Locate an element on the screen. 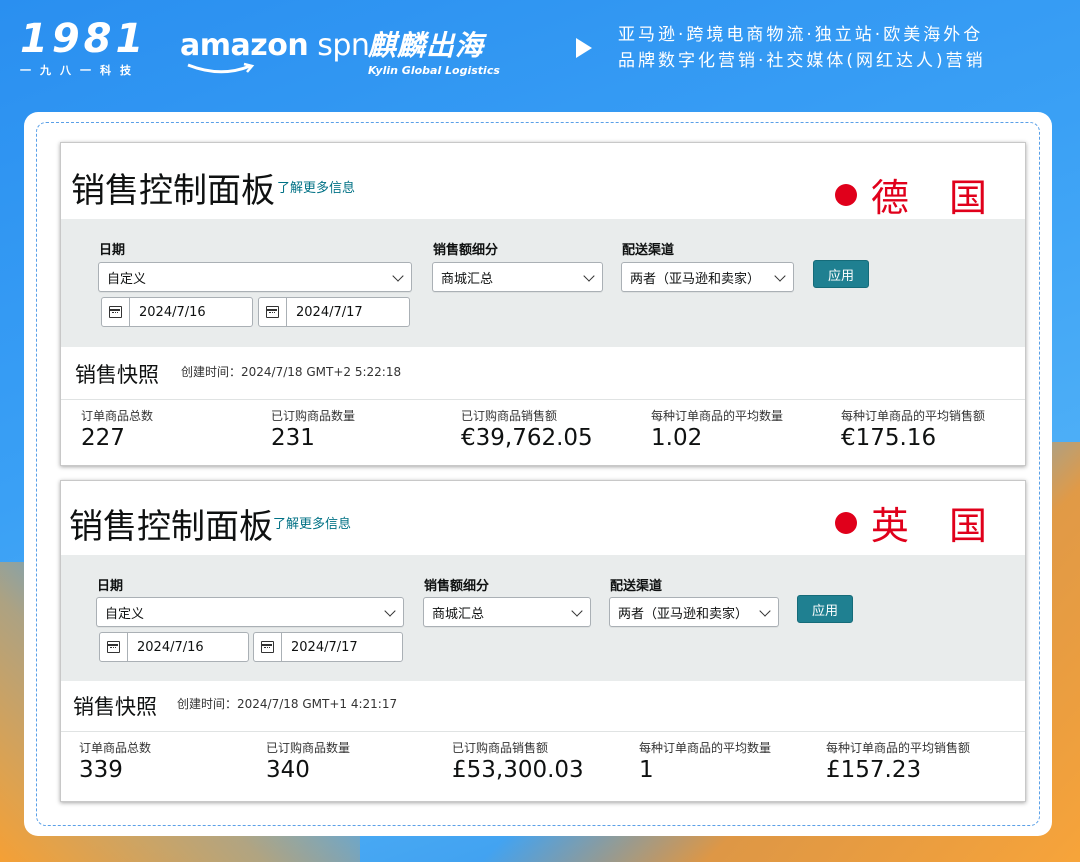 Image resolution: width=1080 pixels, height=862 pixels. kylin-logo-cn: 麒麟出海 is located at coordinates (426, 45).